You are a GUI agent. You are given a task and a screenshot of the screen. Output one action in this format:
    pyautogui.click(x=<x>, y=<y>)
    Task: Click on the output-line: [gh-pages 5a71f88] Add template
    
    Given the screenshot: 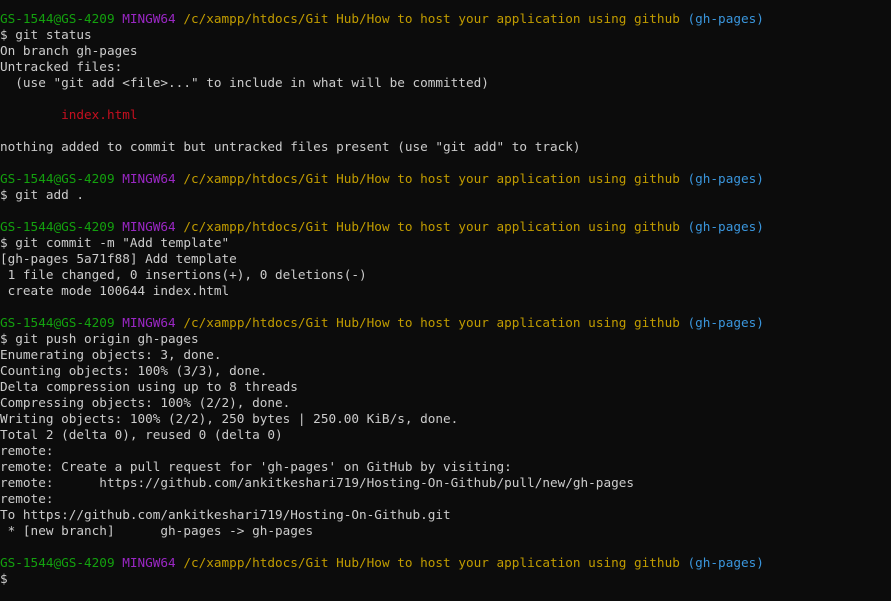 What is the action you would take?
    pyautogui.click(x=445, y=259)
    